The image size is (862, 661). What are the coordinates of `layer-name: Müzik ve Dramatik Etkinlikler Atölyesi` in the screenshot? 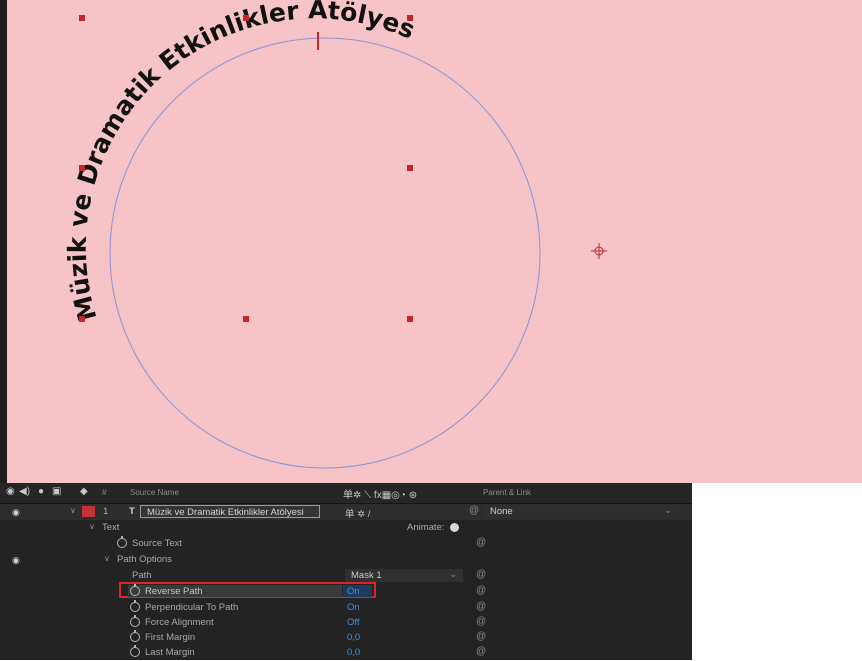 It's located at (225, 512).